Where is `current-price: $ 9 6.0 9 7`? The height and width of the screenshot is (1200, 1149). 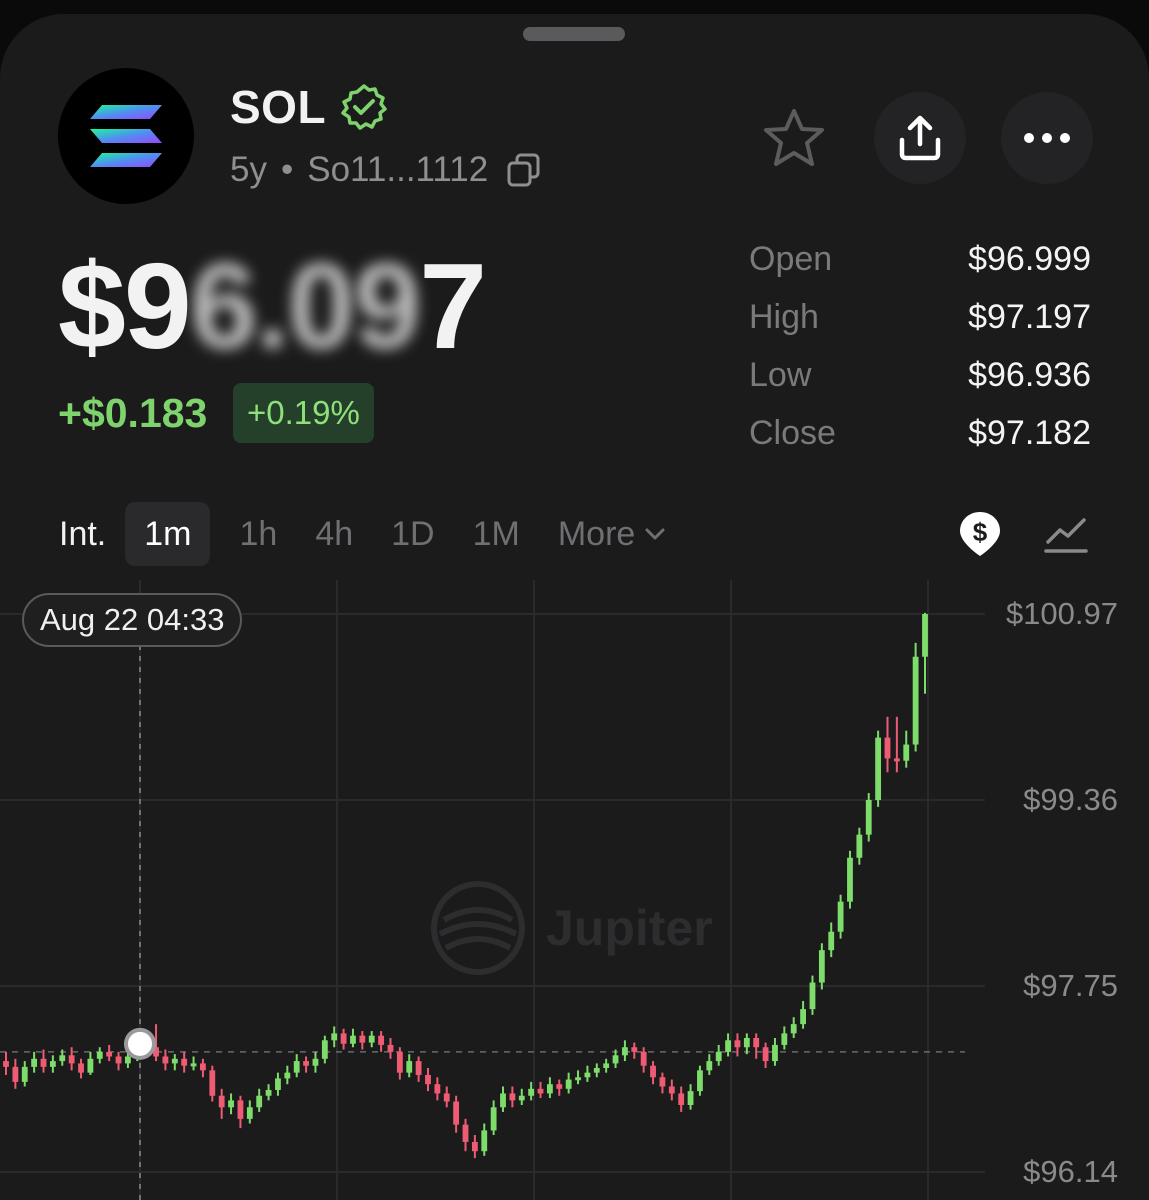 current-price: $ 9 6.0 9 7 is located at coordinates (272, 306).